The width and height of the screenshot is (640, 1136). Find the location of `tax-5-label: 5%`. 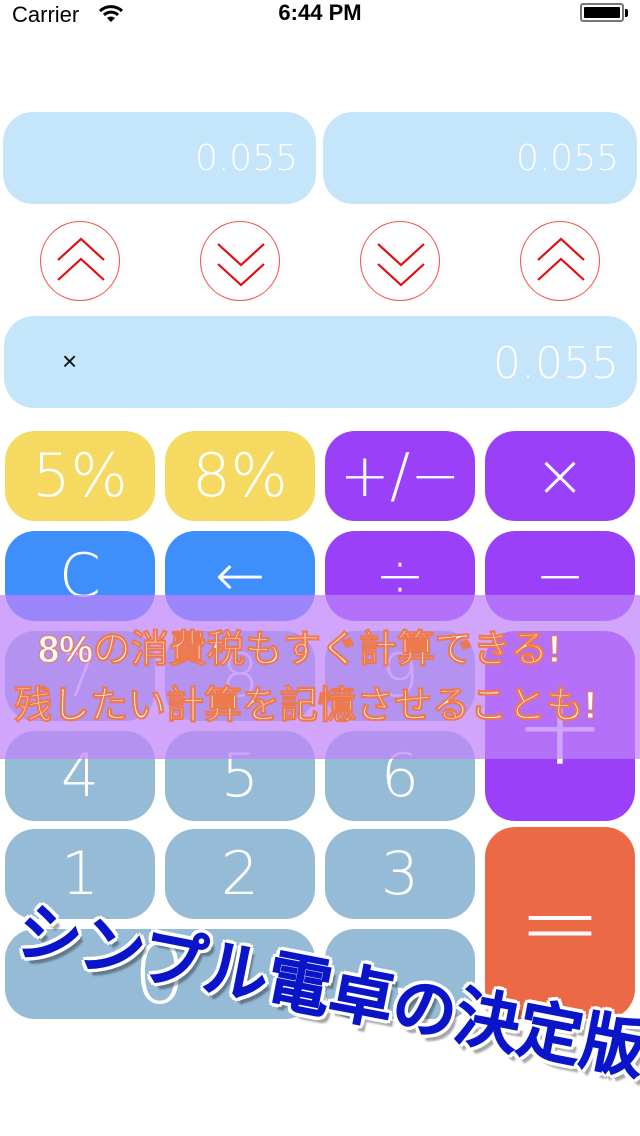

tax-5-label: 5% is located at coordinates (80, 476).